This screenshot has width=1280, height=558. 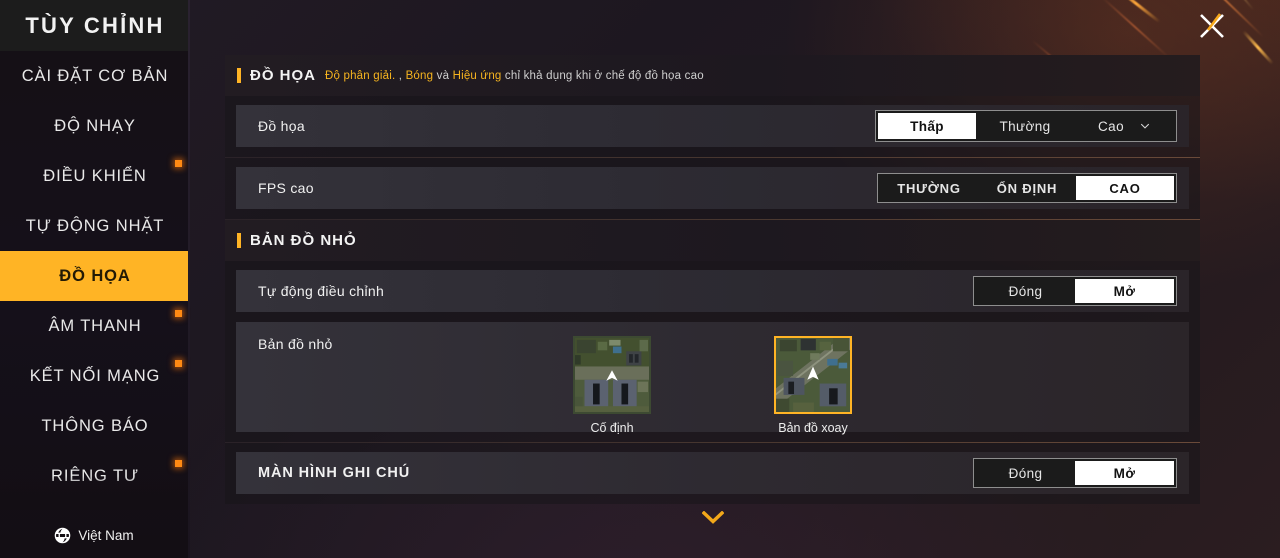 I want to click on sidebar-item-label: CÀI ĐẶT CƠ BẢN, so click(x=95, y=75).